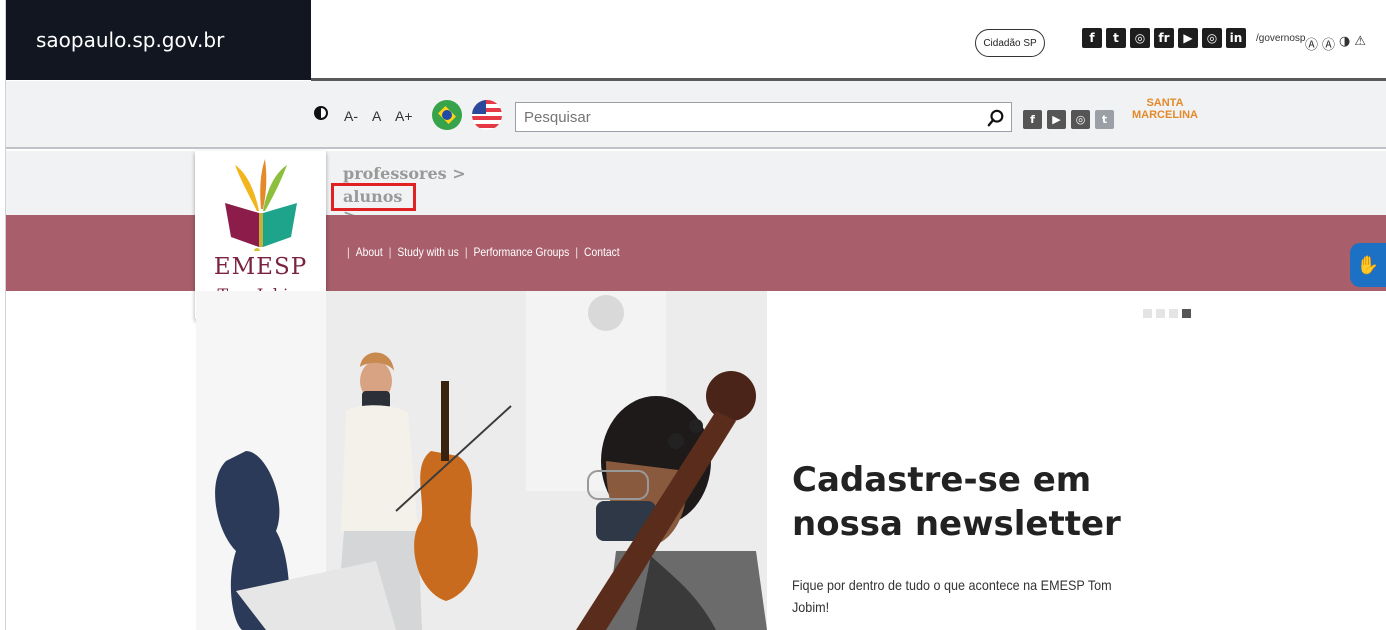 The width and height of the screenshot is (1386, 630). I want to click on partner-logo-line1: SANTA, so click(1165, 103).